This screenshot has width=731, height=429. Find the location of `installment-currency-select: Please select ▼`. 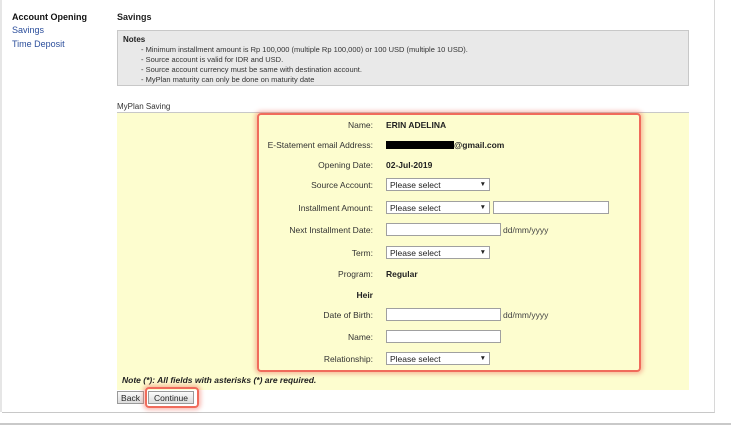

installment-currency-select: Please select ▼ is located at coordinates (438, 207).